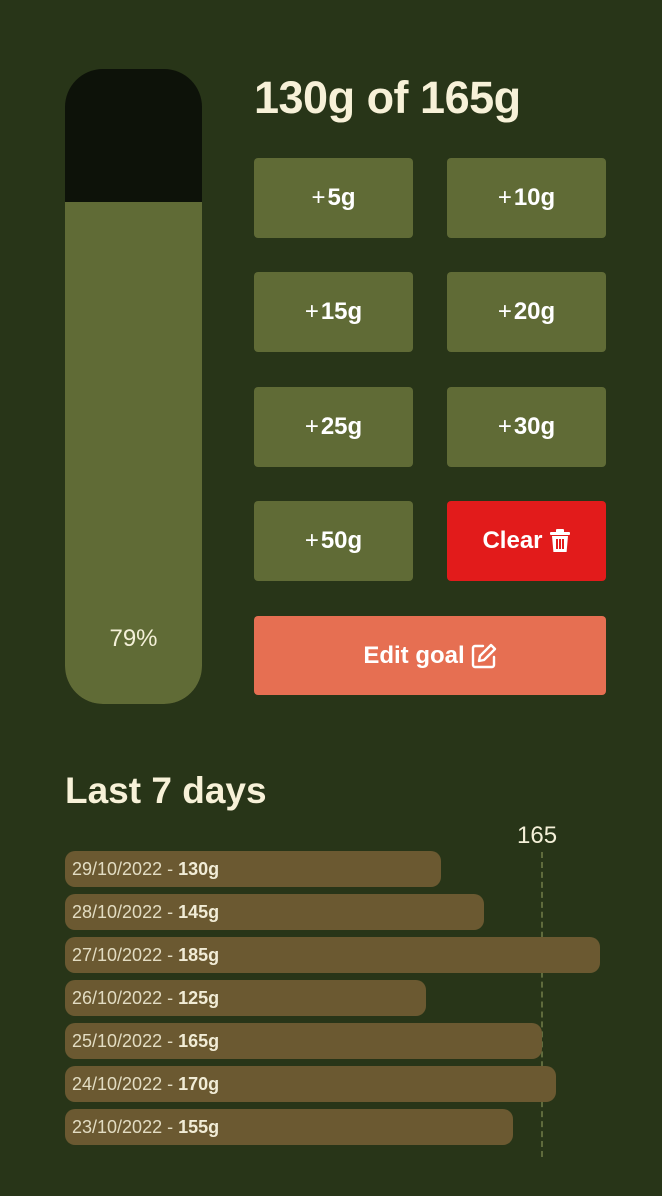  I want to click on add-amount-label: 5g, so click(341, 197).